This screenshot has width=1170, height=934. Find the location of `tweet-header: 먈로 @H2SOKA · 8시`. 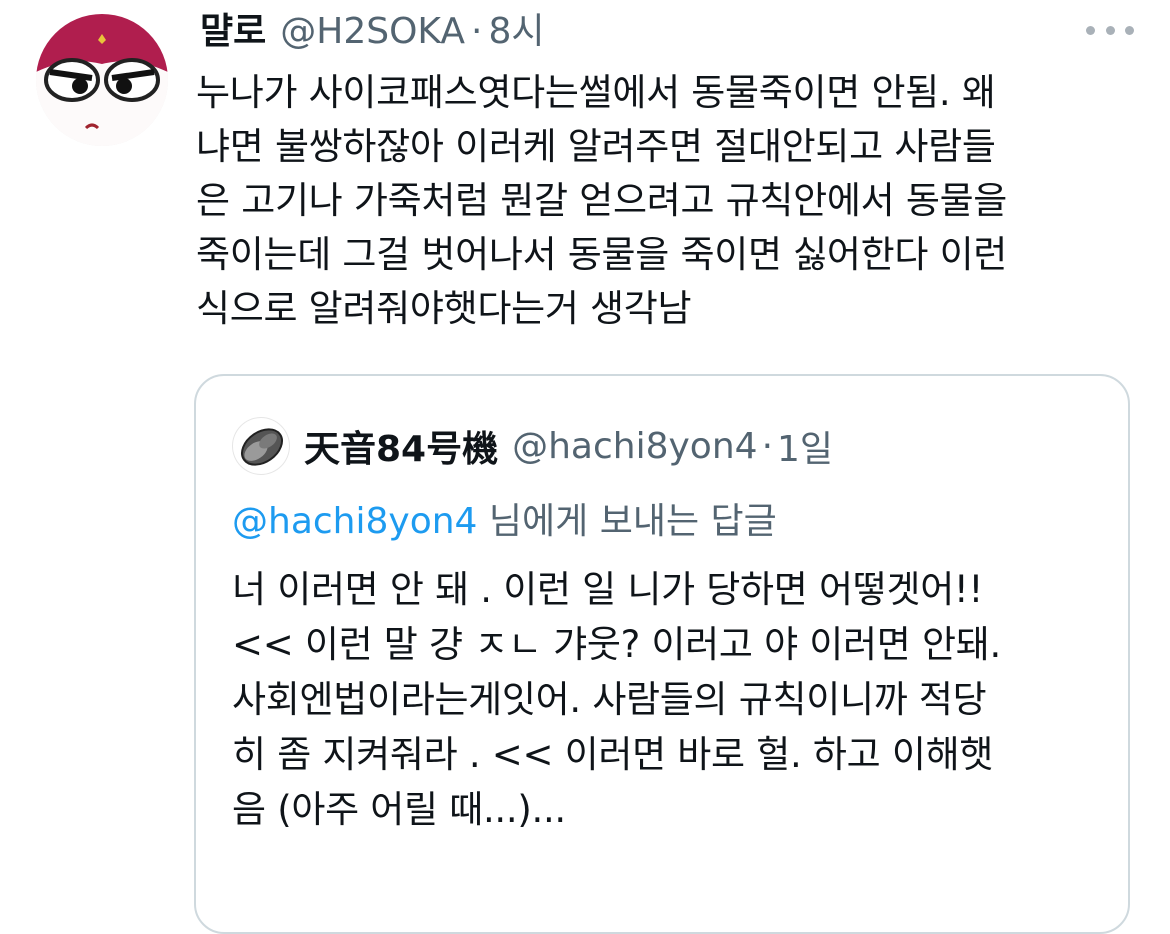

tweet-header: 먈로 @H2SOKA · 8시 is located at coordinates (372, 30).